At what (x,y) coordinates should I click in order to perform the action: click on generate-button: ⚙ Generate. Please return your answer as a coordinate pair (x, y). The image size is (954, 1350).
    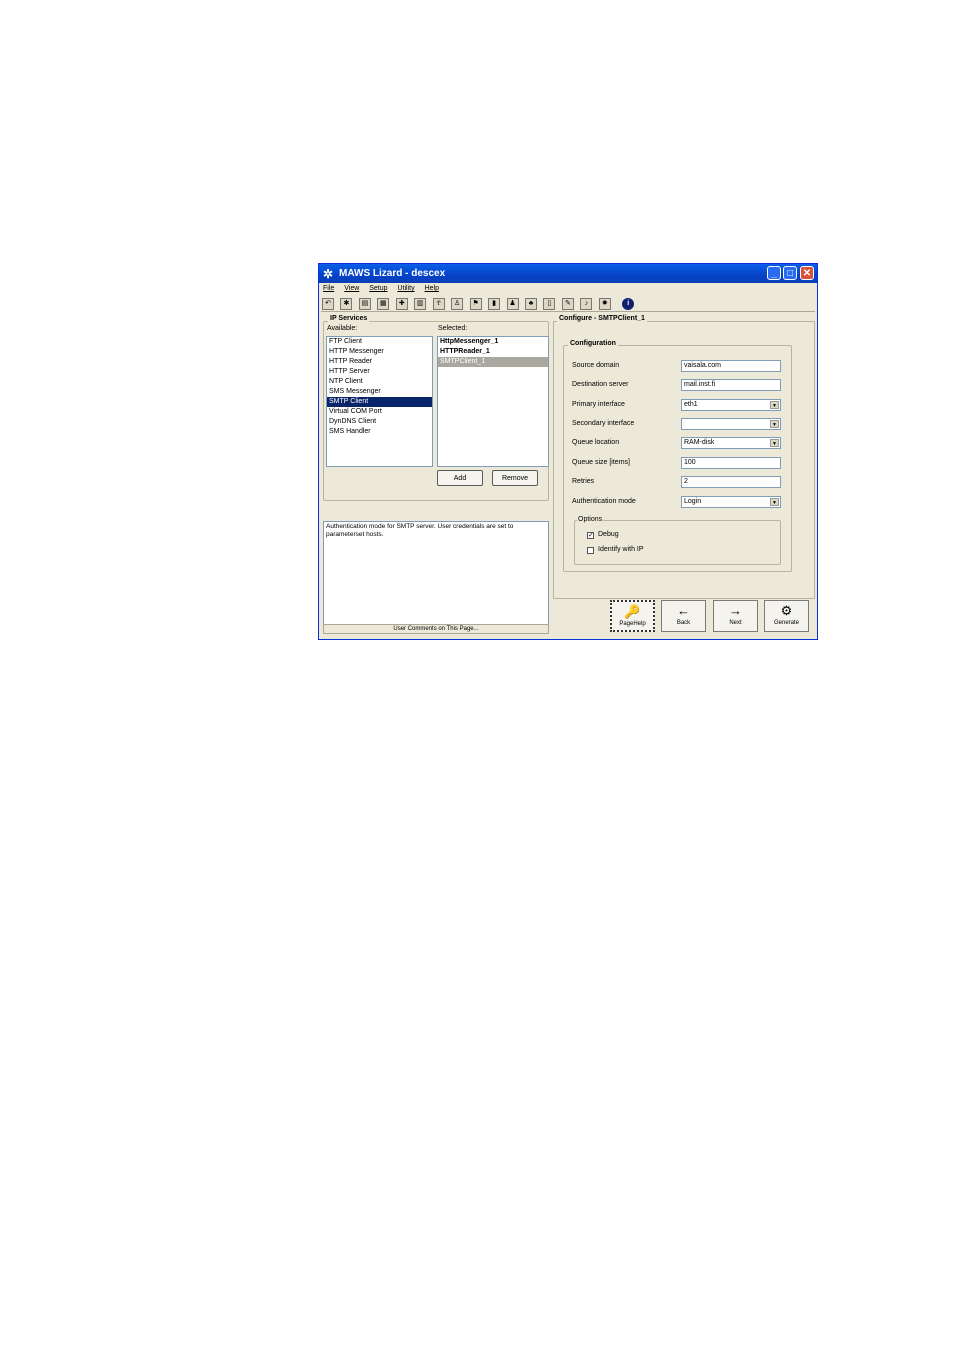
    Looking at the image, I should click on (786, 616).